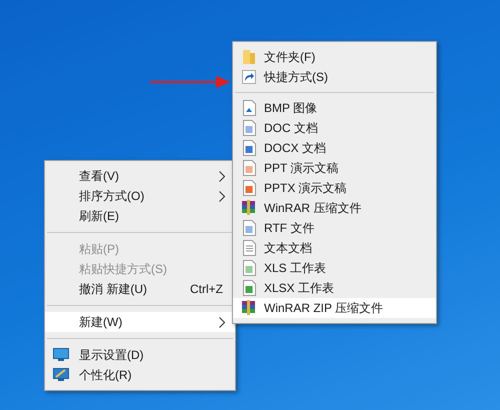 This screenshot has width=500, height=410. I want to click on monitor-icon, so click(61, 355).